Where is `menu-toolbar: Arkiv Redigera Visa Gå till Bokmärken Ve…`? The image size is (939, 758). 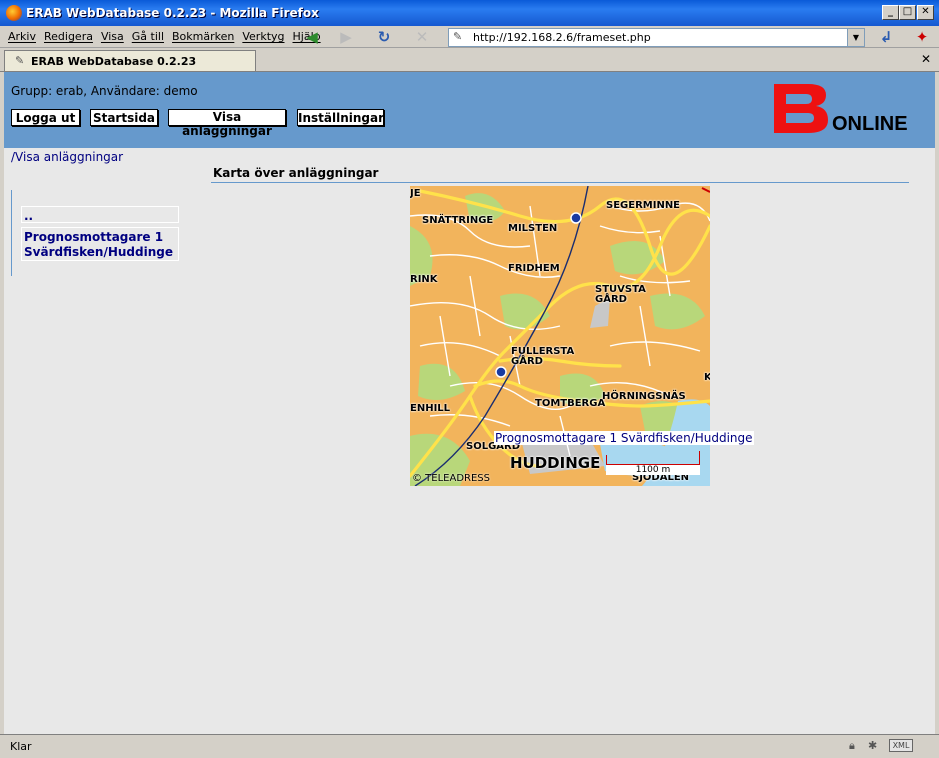
menu-toolbar: Arkiv Redigera Visa Gå till Bokmärken Ve… is located at coordinates (469, 37).